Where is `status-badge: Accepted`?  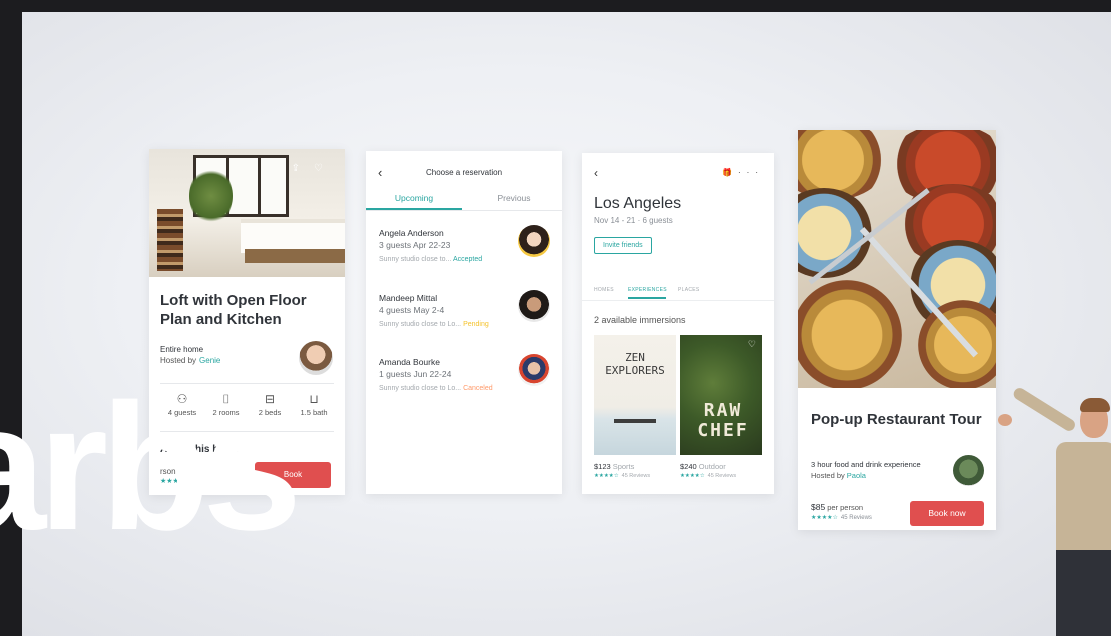 status-badge: Accepted is located at coordinates (467, 259).